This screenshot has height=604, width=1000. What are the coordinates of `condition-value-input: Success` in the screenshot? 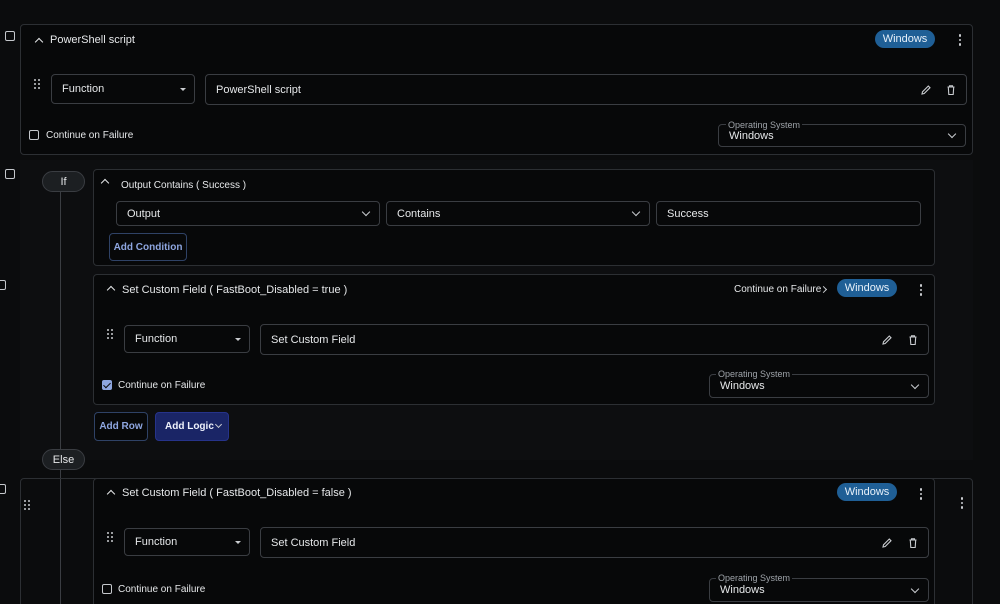 It's located at (788, 213).